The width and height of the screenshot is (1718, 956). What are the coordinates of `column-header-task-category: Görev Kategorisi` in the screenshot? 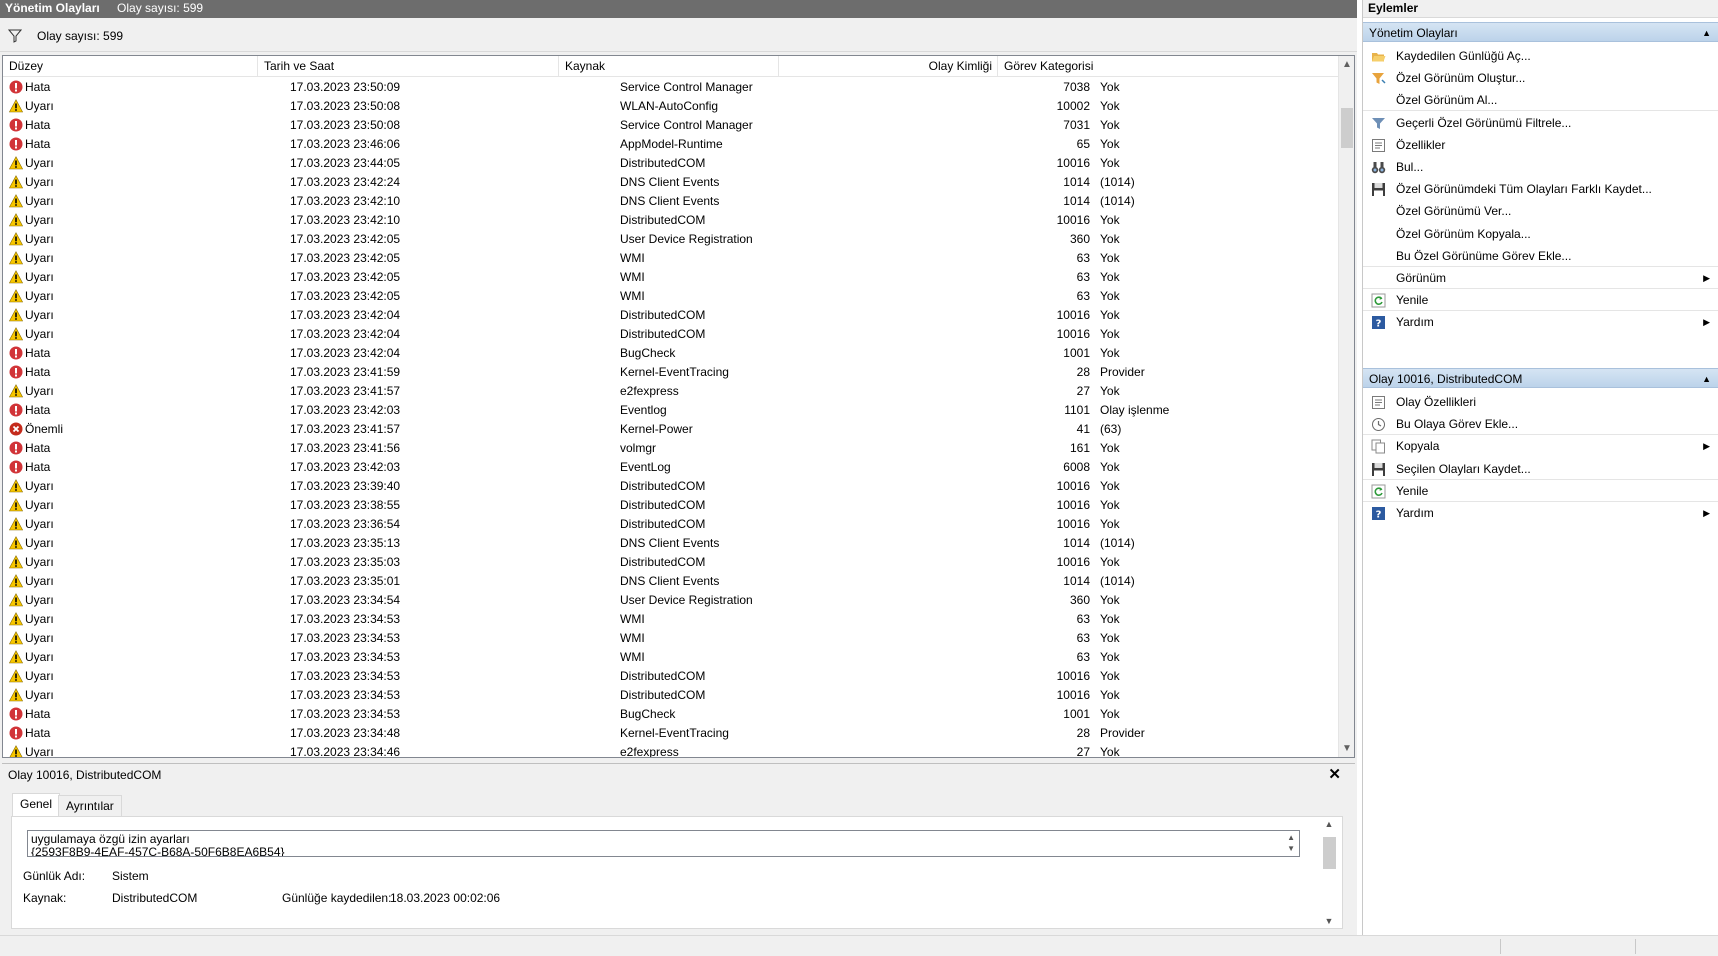 It's located at (1169, 66).